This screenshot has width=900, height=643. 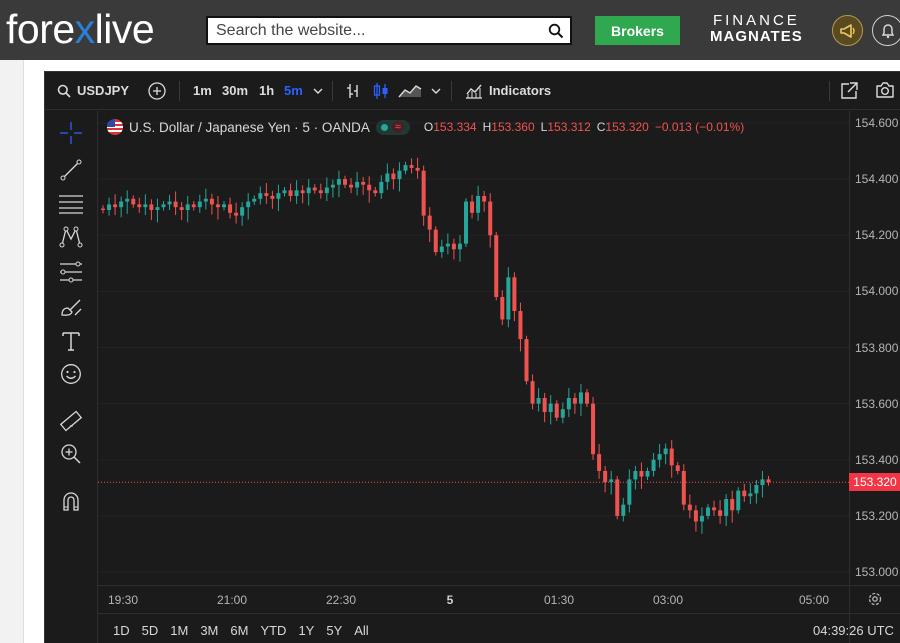 What do you see at coordinates (410, 90) in the screenshot?
I see `area-chart-icon` at bounding box center [410, 90].